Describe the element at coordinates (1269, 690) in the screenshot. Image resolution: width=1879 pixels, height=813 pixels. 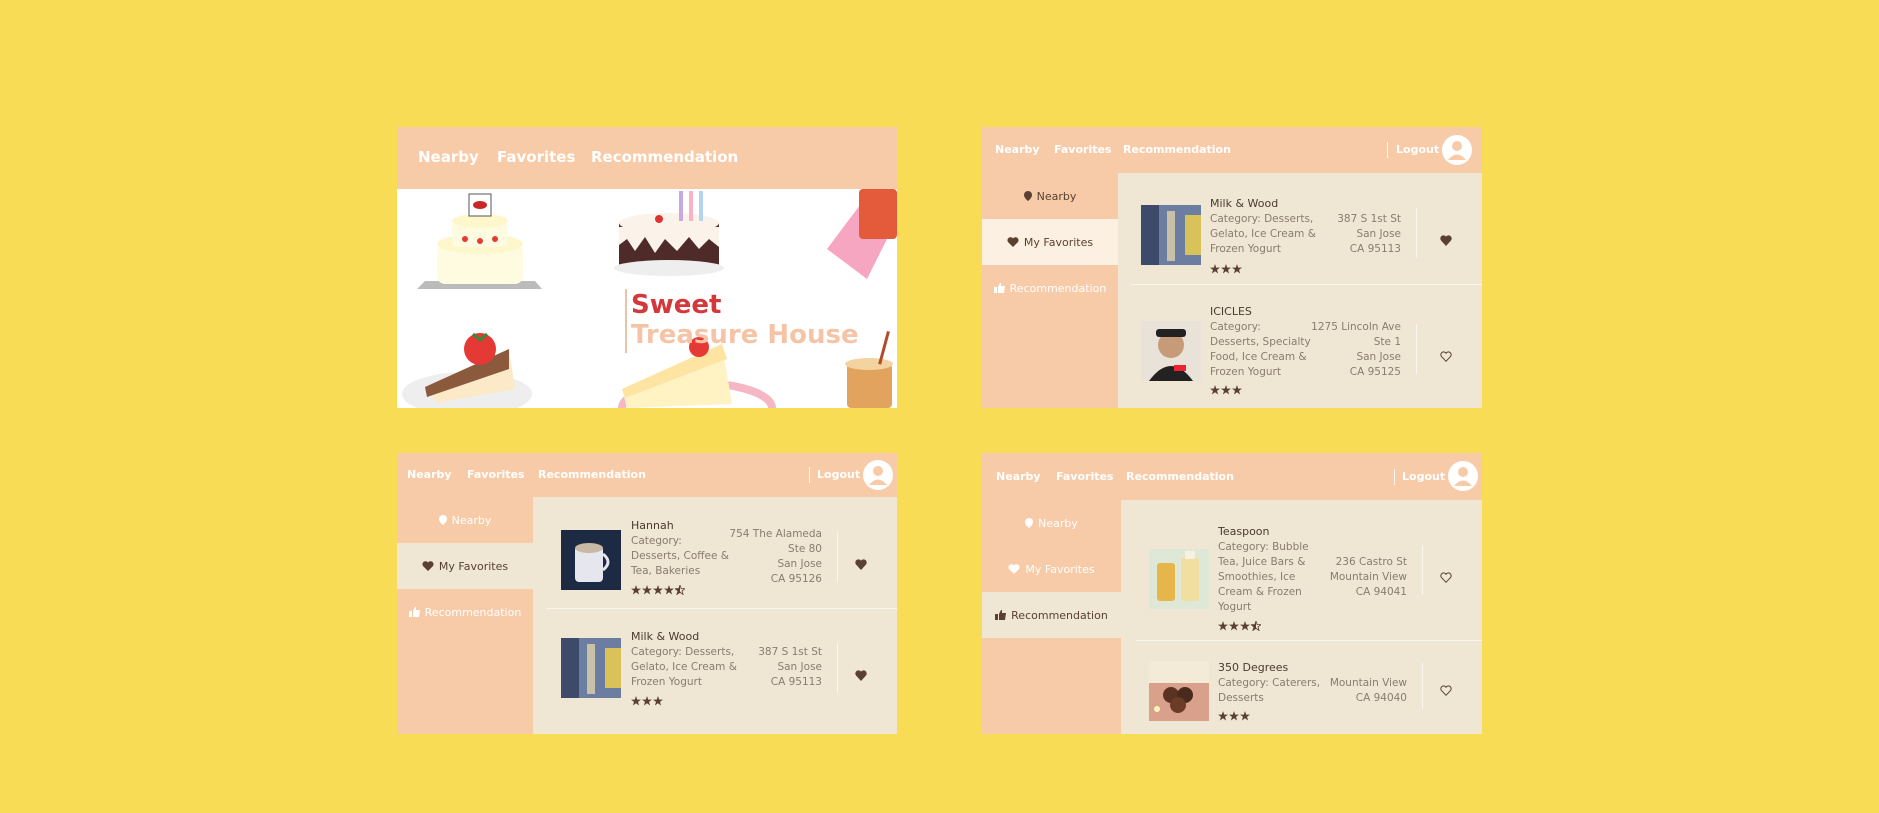
I see `business-category: Category: Caterers, Desserts` at that location.